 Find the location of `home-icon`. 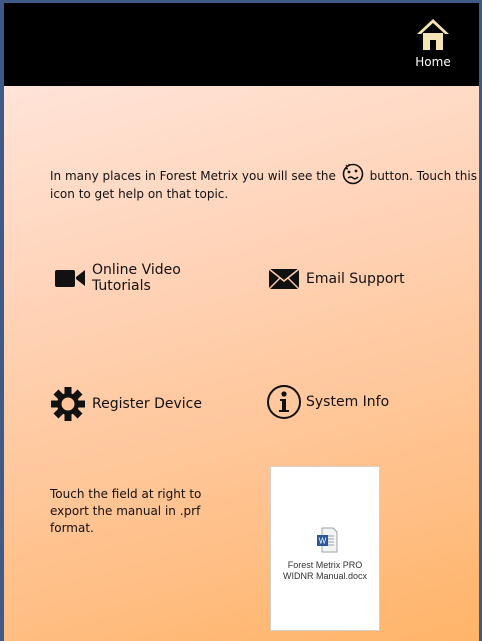

home-icon is located at coordinates (433, 34).